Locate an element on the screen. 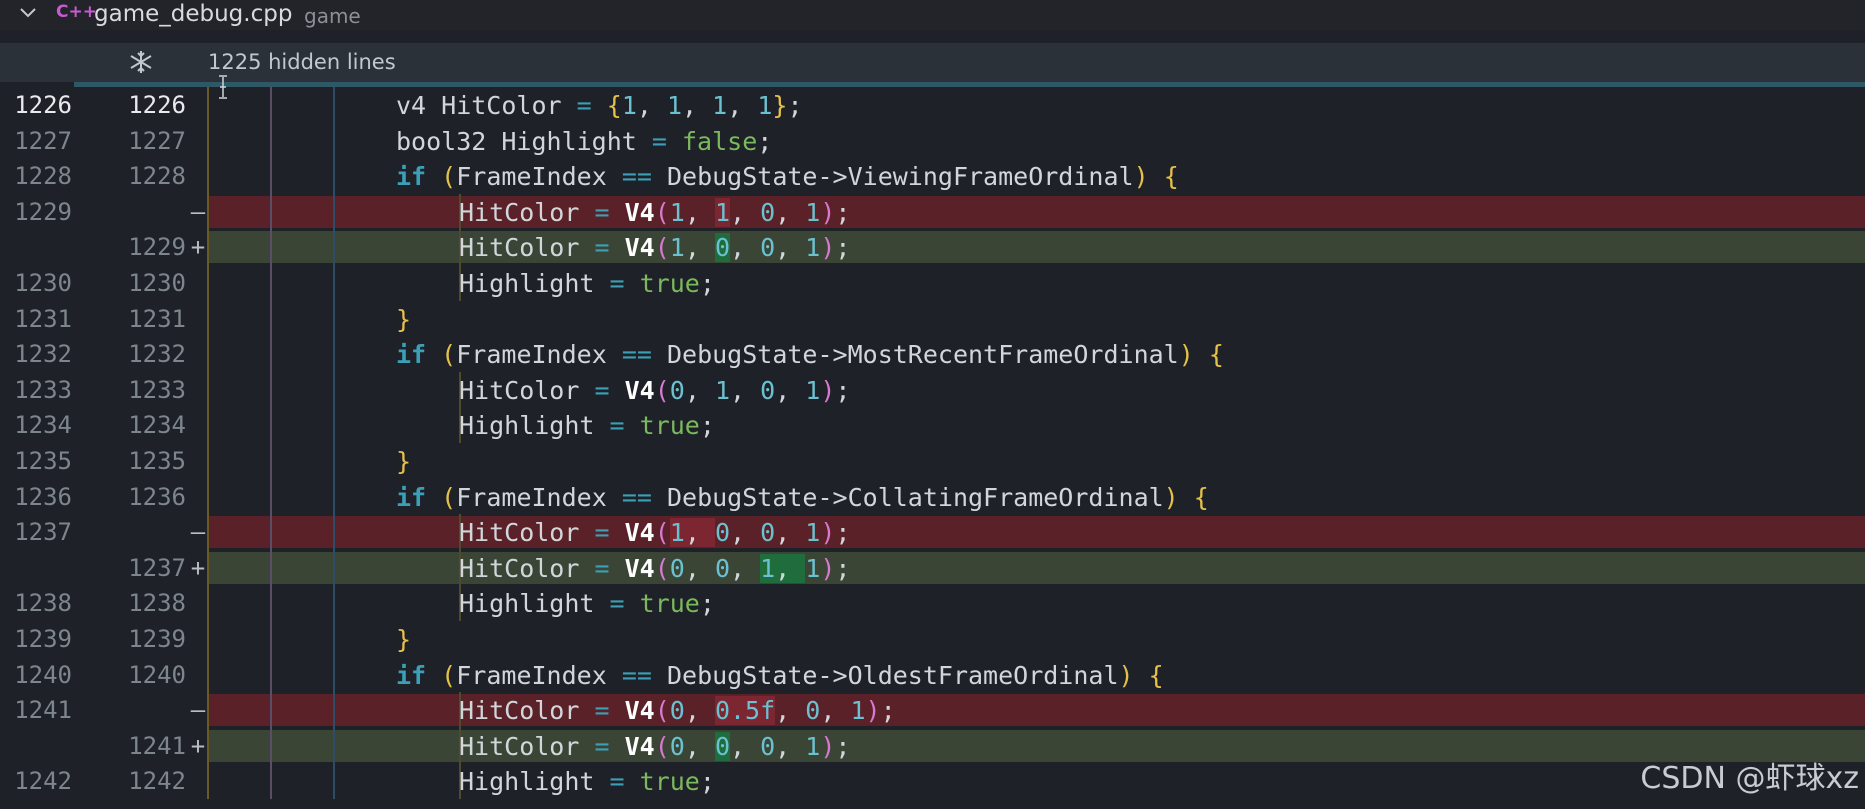 The image size is (1865, 809). old-line-number: 1242 is located at coordinates (43, 781).